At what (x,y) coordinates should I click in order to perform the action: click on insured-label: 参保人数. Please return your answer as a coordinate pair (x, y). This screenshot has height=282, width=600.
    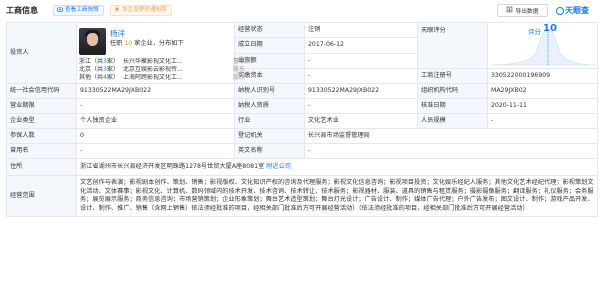
    Looking at the image, I should click on (41, 136).